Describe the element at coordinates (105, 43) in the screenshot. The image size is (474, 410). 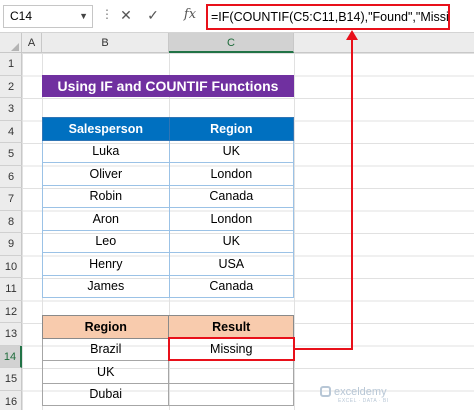
I see `column-header-b: B` at that location.